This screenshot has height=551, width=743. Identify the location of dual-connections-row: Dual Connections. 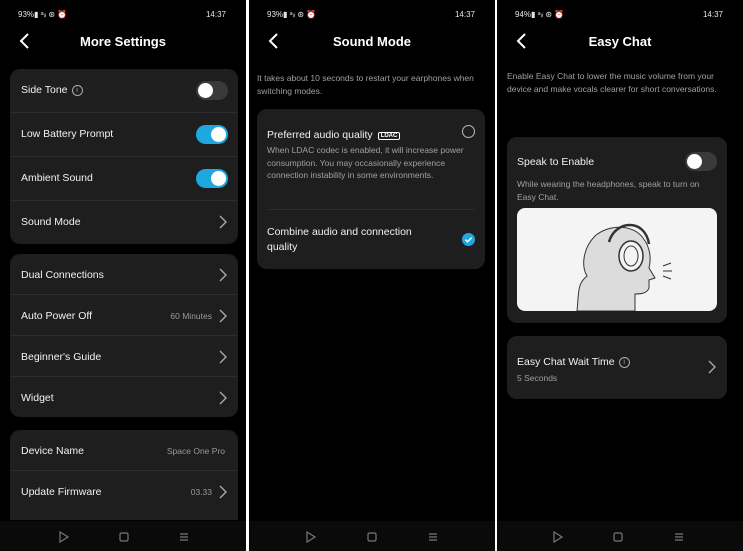
(124, 274).